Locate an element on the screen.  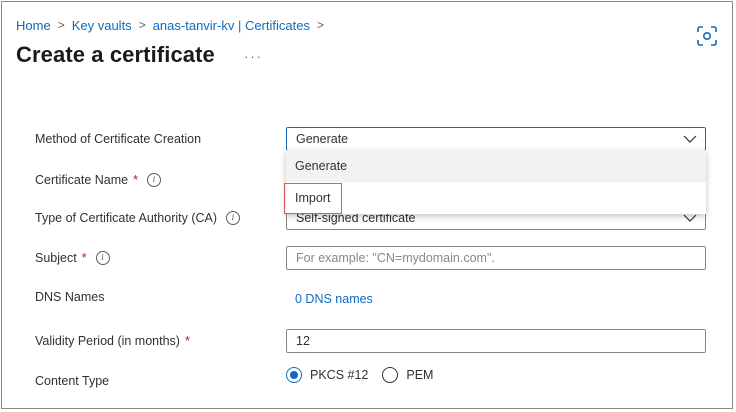
radio-pem is located at coordinates (390, 375).